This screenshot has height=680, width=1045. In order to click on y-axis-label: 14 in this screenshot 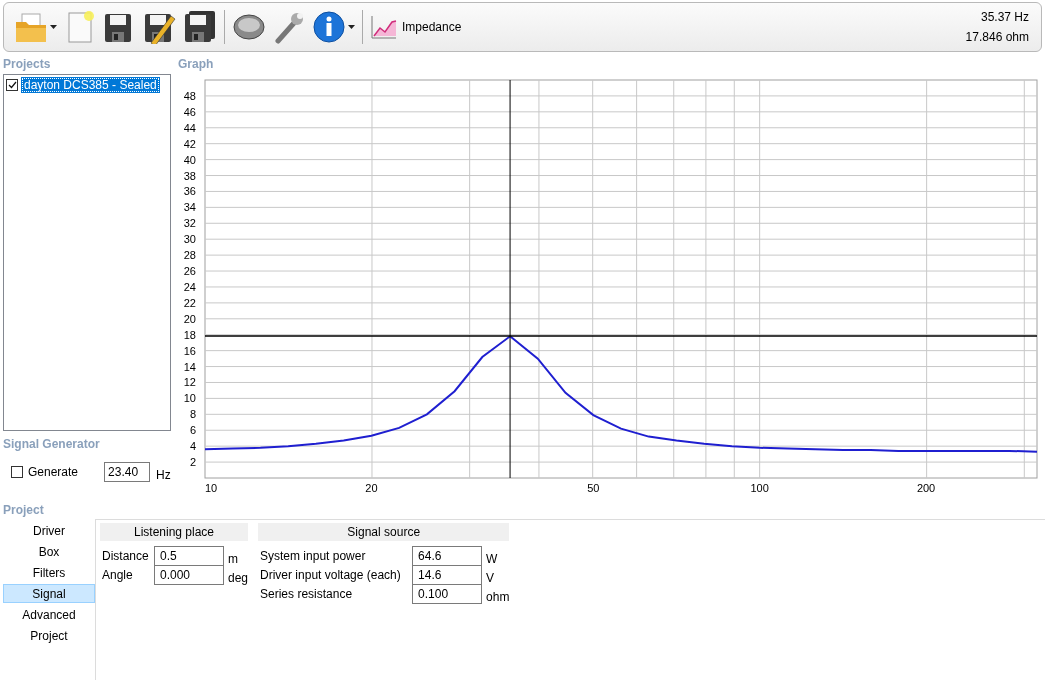, I will do `click(189, 366)`.